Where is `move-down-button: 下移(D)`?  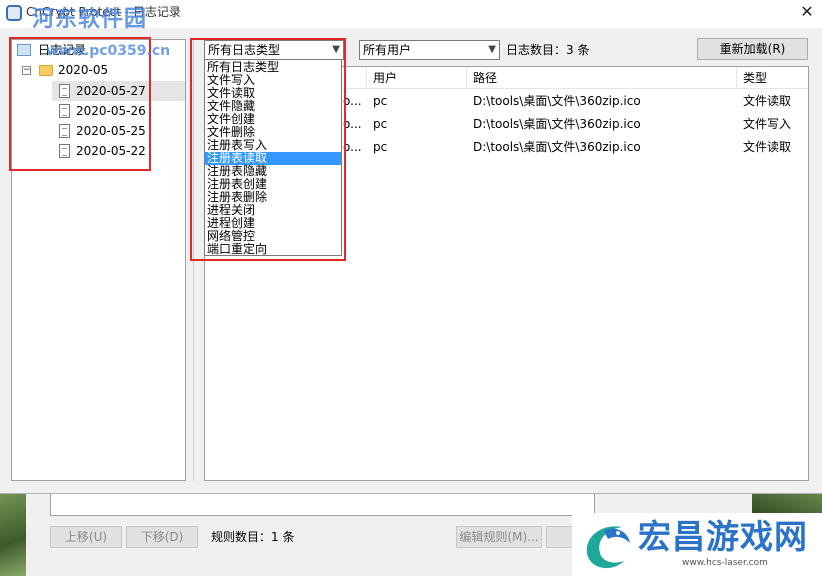 move-down-button: 下移(D) is located at coordinates (162, 537).